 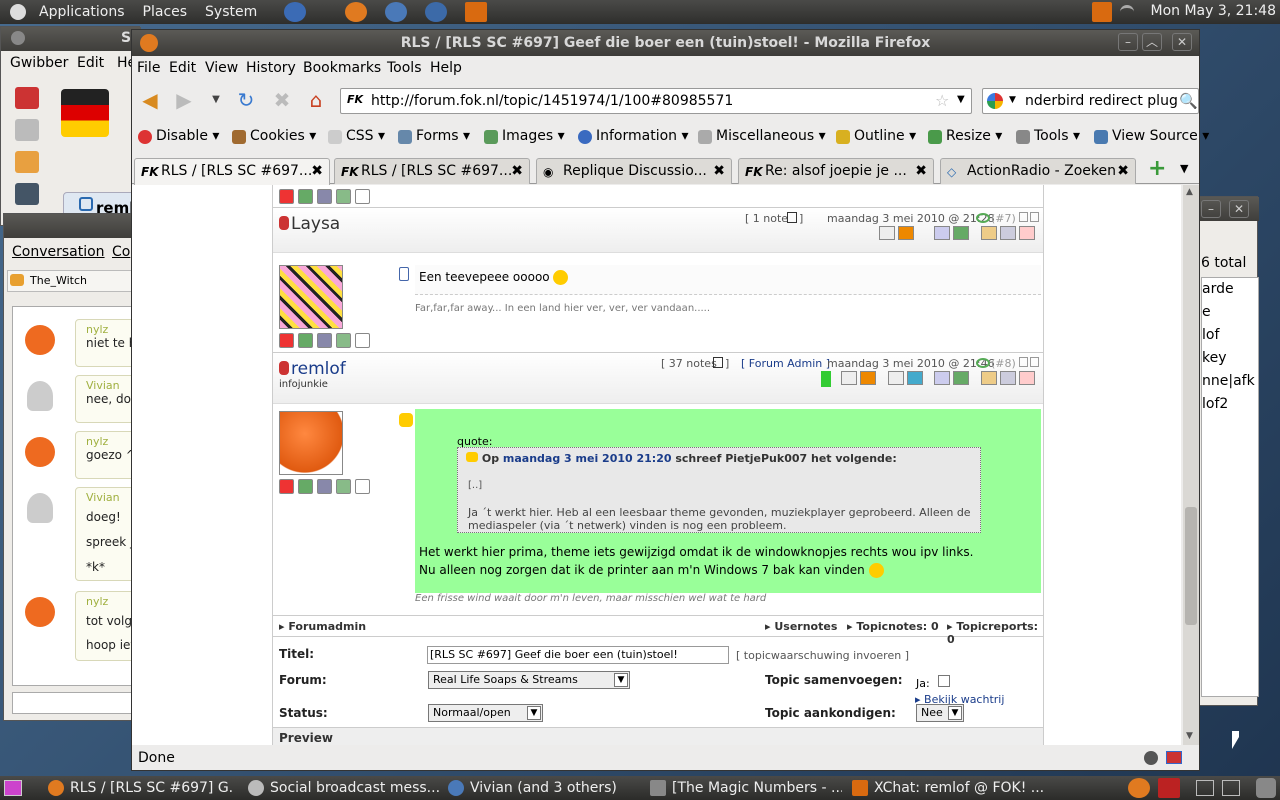 I want to click on bug-icon, so click(x=1151, y=758).